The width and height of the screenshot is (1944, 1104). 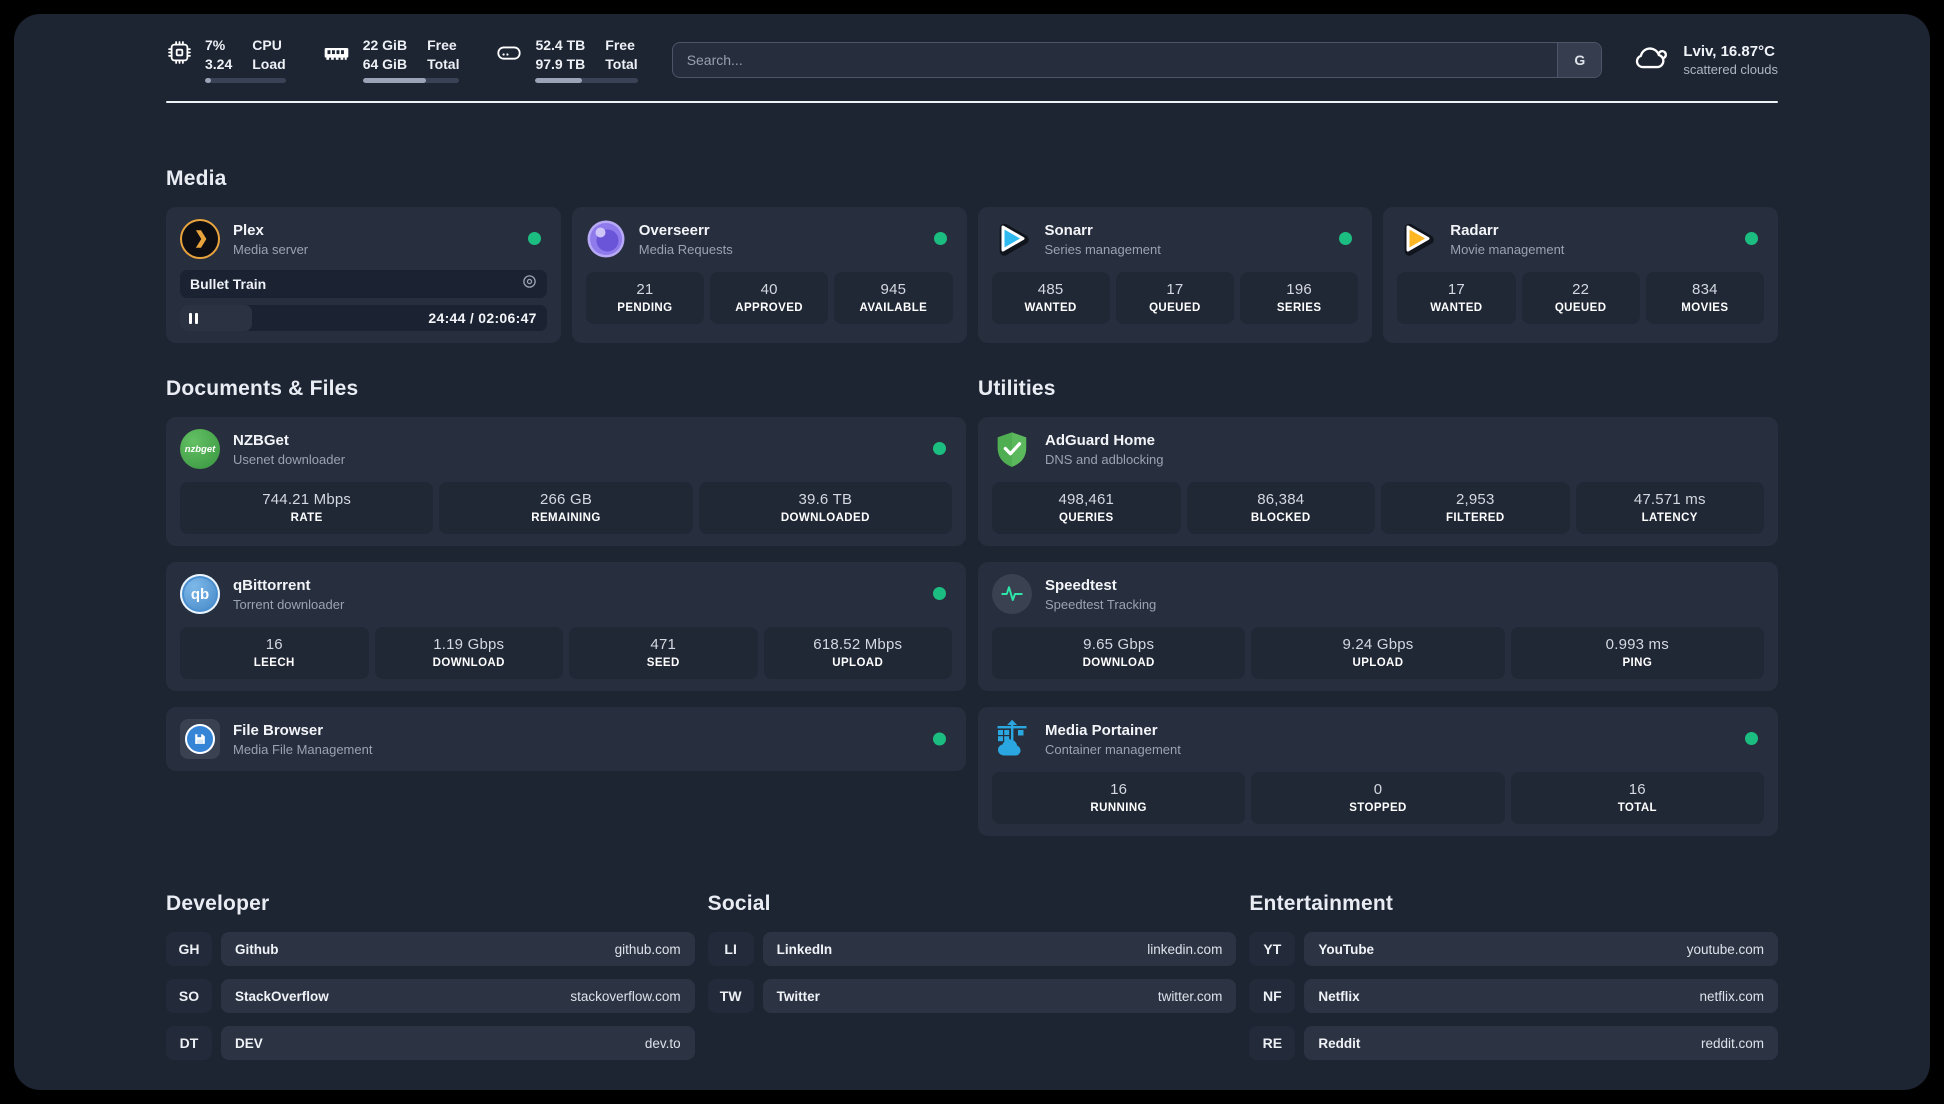 I want to click on link-row-youtube: YT YouTube youtube.com, so click(x=1513, y=949).